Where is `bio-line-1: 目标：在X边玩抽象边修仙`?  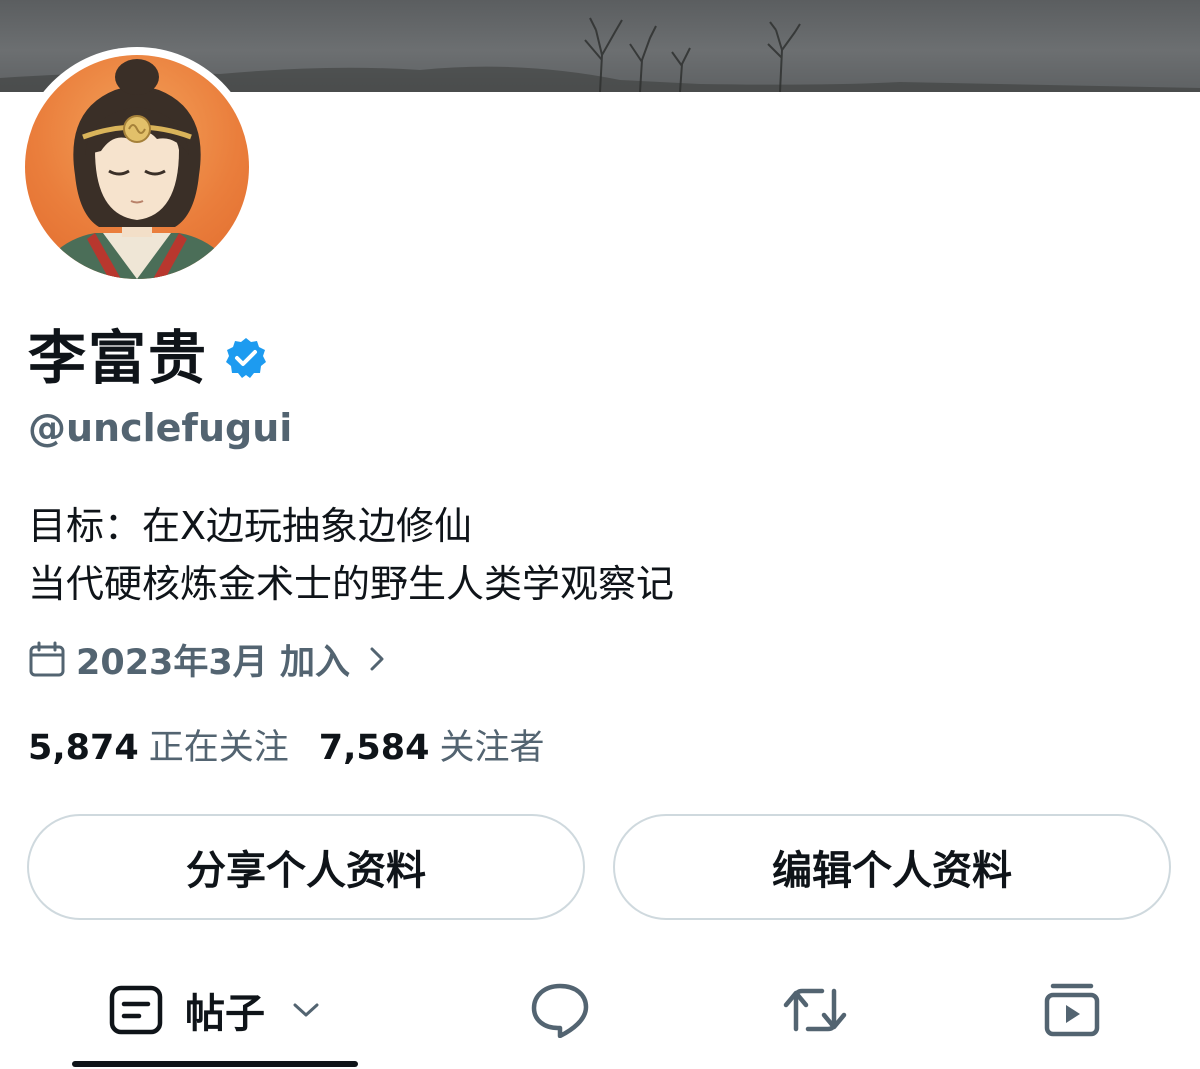 bio-line-1: 目标：在X边玩抽象边修仙 is located at coordinates (250, 526).